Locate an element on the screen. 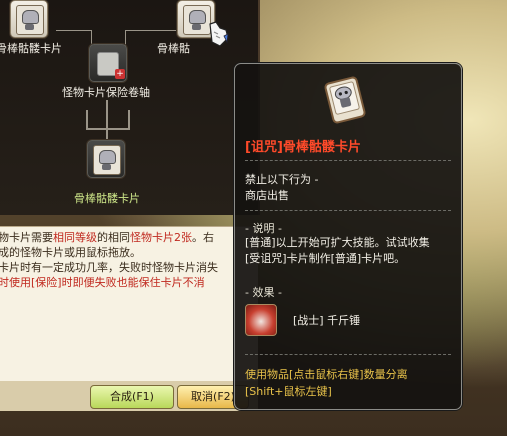 This screenshot has width=507, height=436. description-line: [受诅咒]卡片制作[普通]卡片吧。 is located at coordinates (325, 258).